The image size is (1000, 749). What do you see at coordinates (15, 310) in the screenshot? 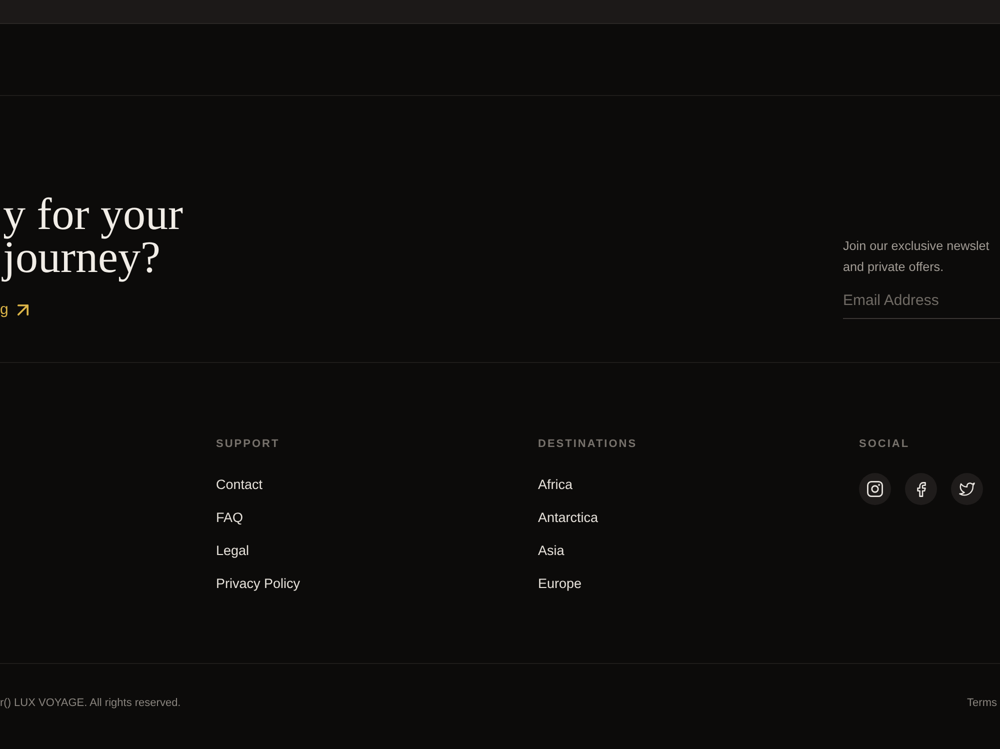
I see `cta-link: g` at bounding box center [15, 310].